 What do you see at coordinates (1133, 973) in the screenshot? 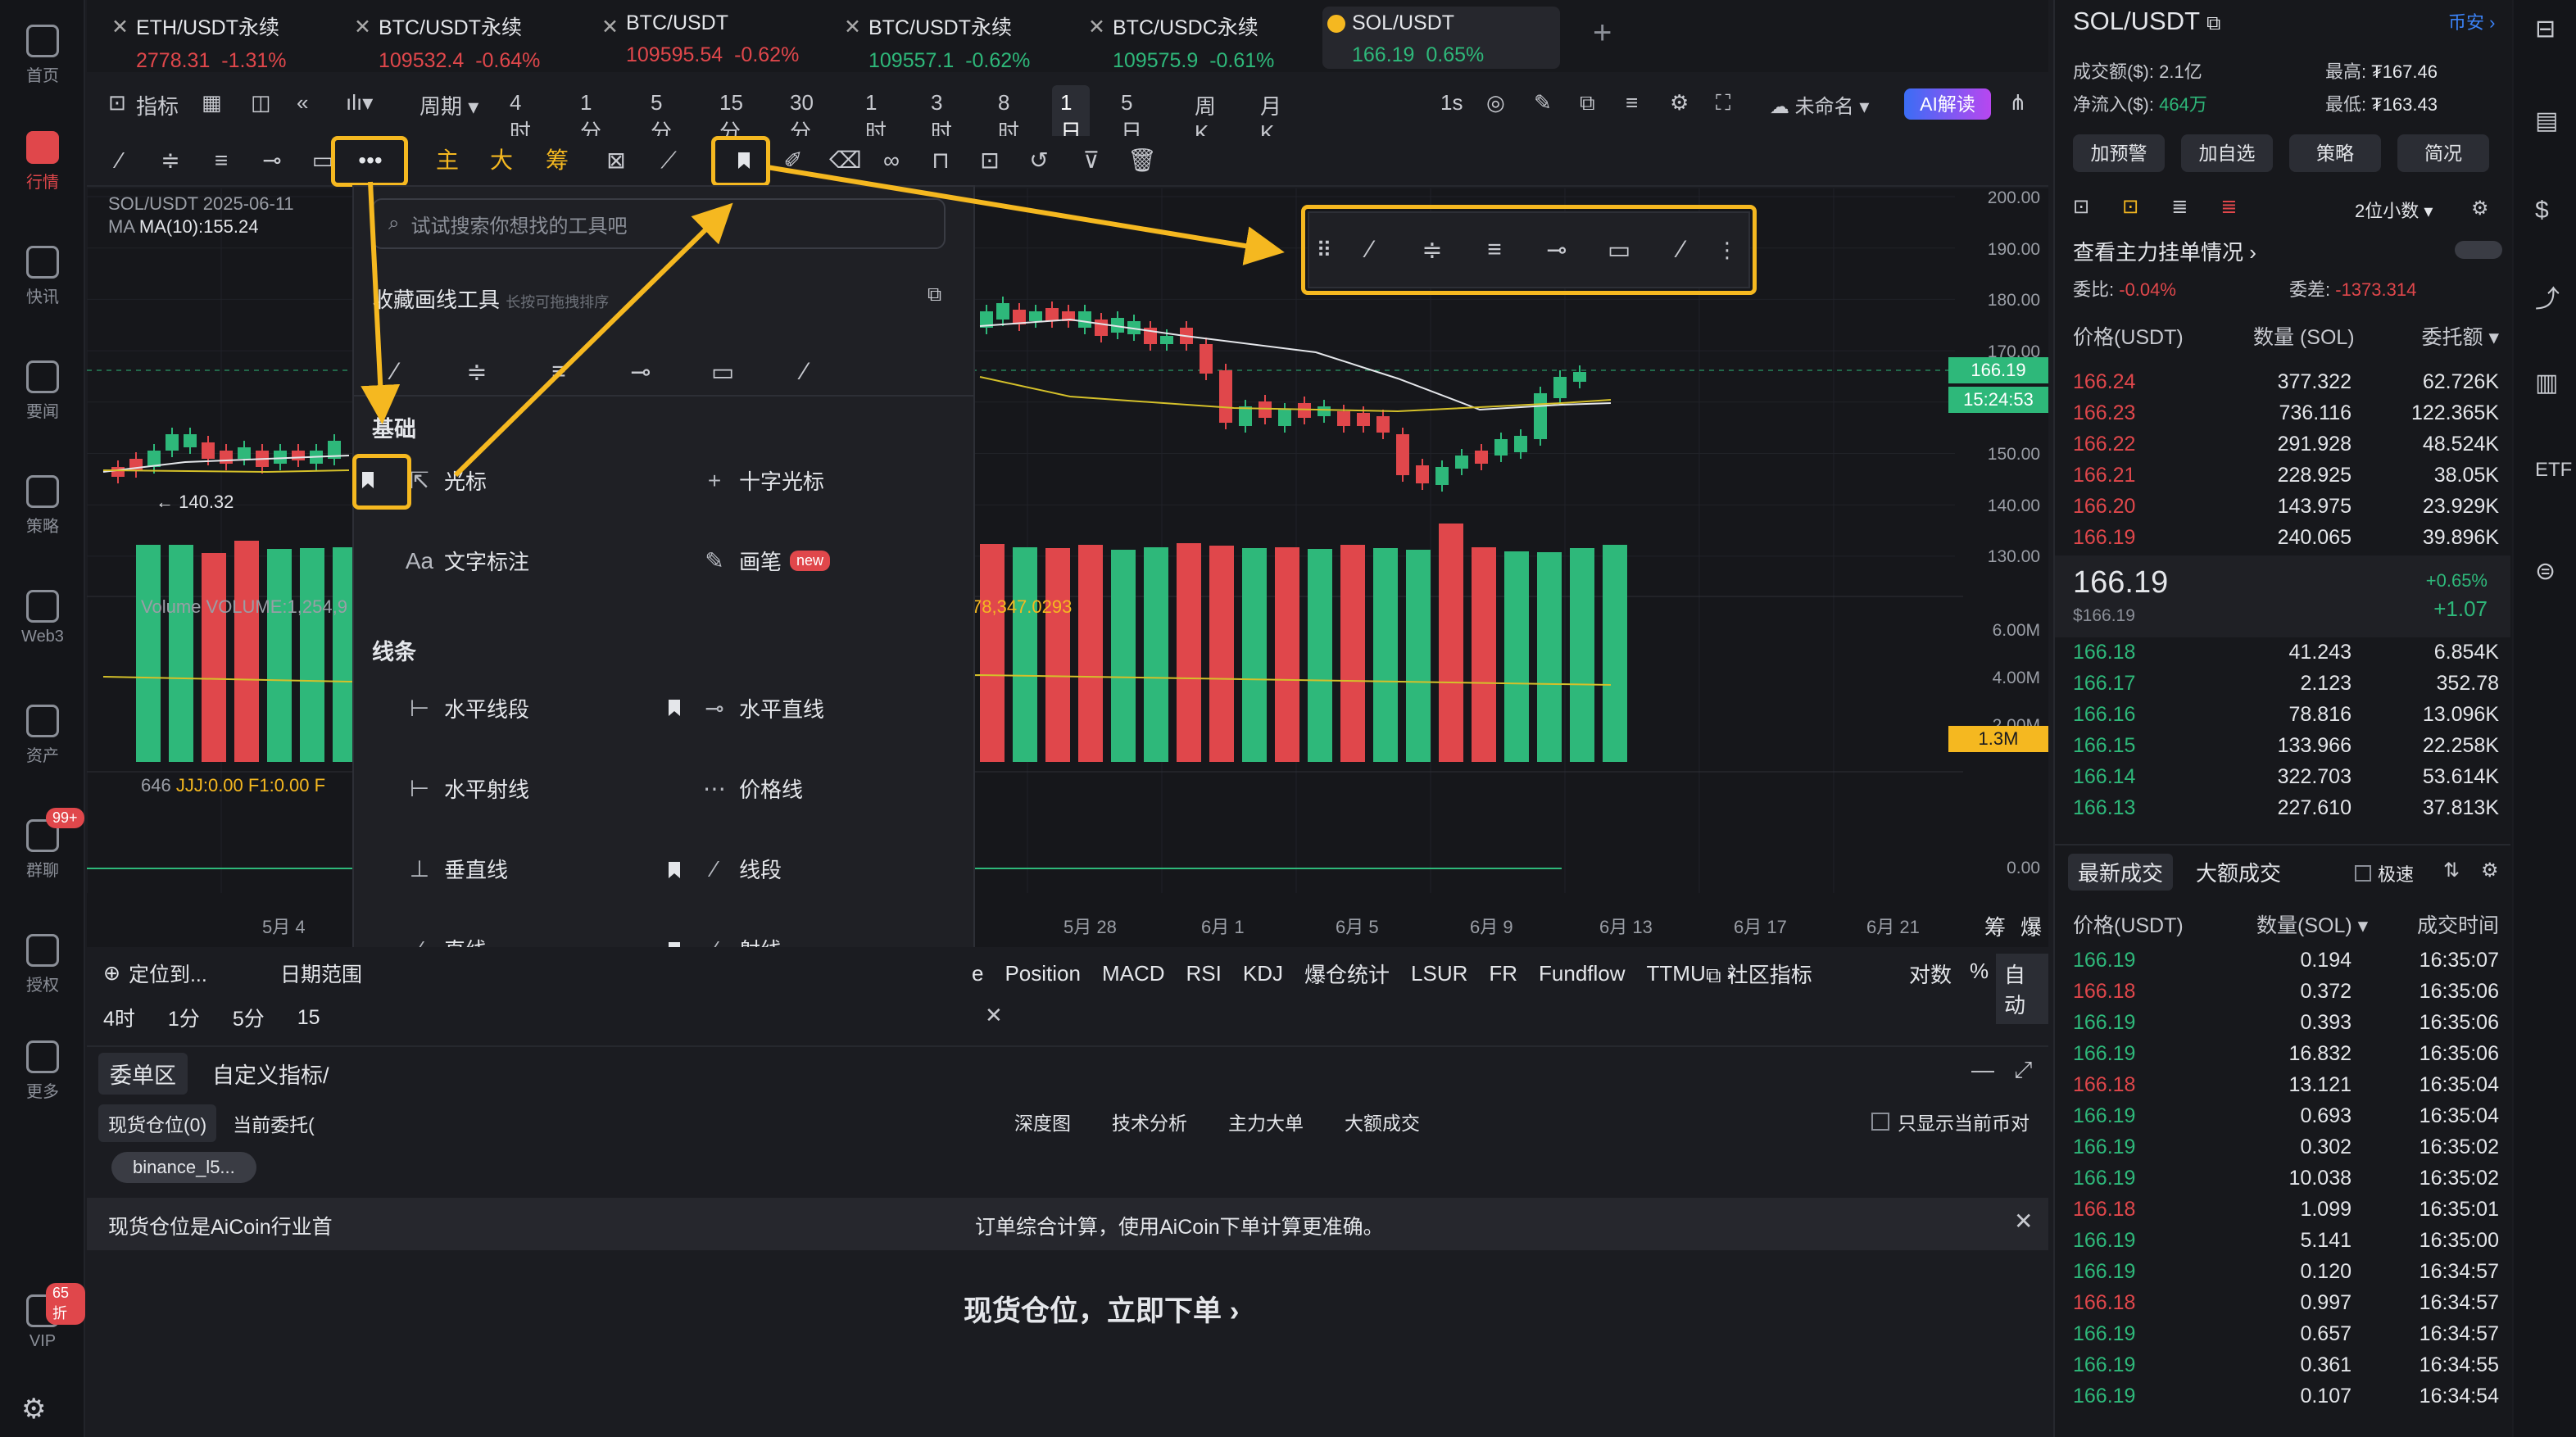
I see `indicator-tab: MACD` at bounding box center [1133, 973].